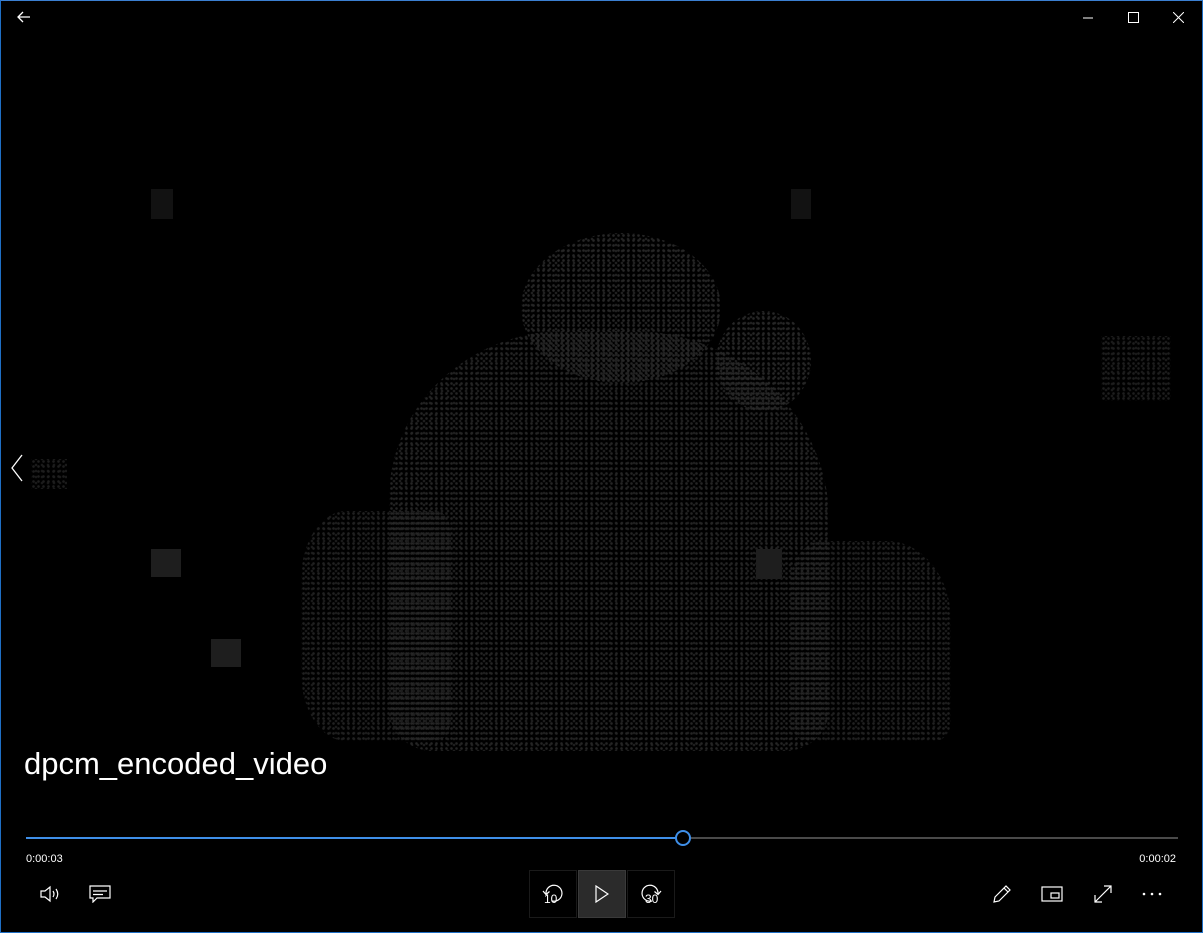 The height and width of the screenshot is (933, 1203). I want to click on more-options-button, so click(1152, 894).